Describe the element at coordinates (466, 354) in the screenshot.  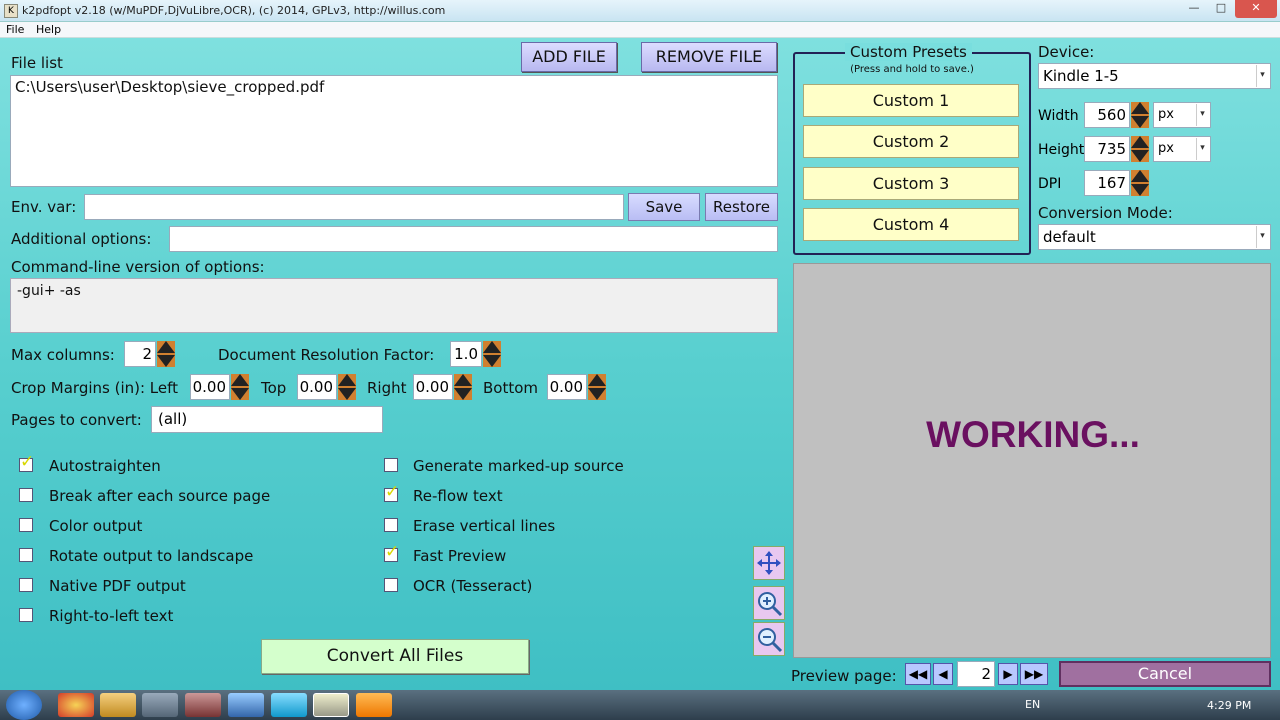
I see `doc-res-input: 1.0` at that location.